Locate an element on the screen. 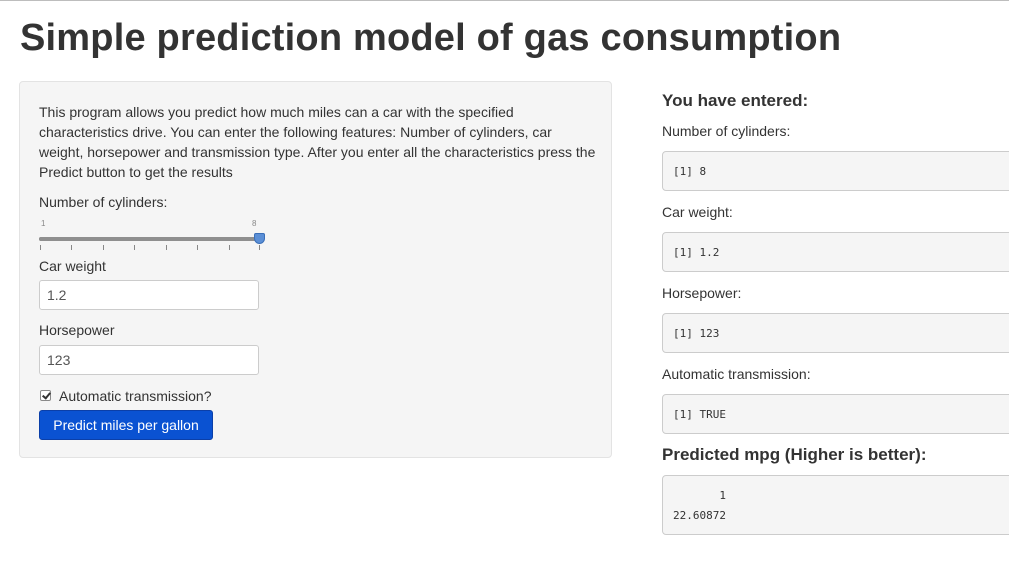  cylinders-slider: 1 8 is located at coordinates (153, 236).